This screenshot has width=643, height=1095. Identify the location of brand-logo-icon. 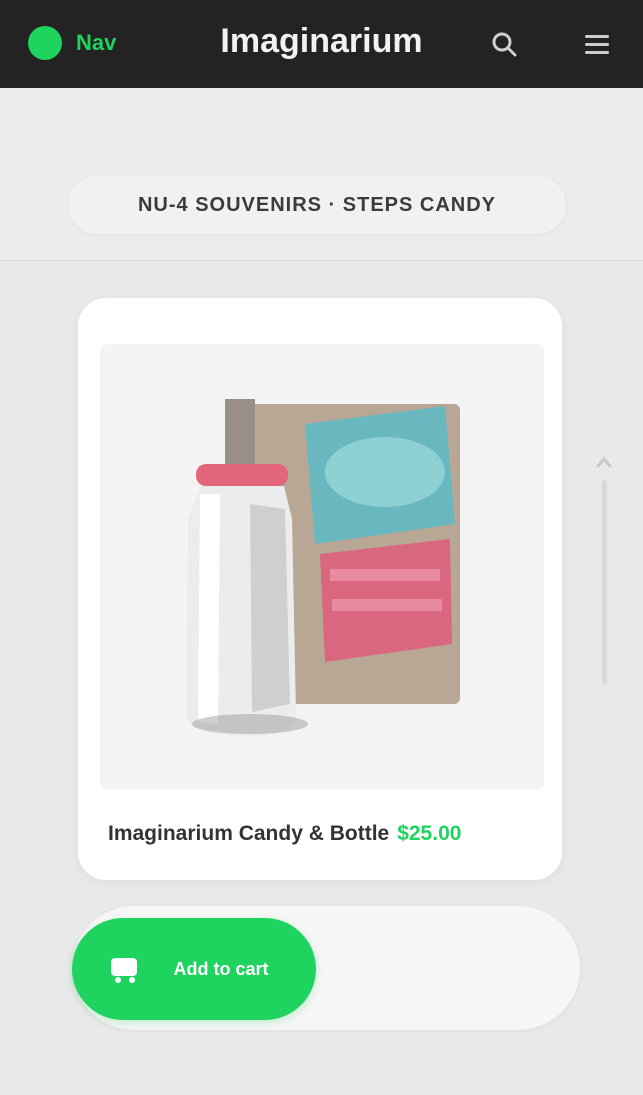
(45, 43).